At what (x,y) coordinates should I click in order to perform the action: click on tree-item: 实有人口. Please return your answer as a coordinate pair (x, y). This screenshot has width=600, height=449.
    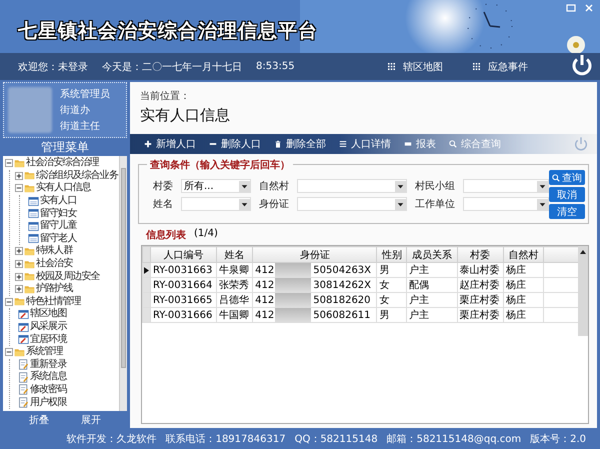
    Looking at the image, I should click on (58, 201).